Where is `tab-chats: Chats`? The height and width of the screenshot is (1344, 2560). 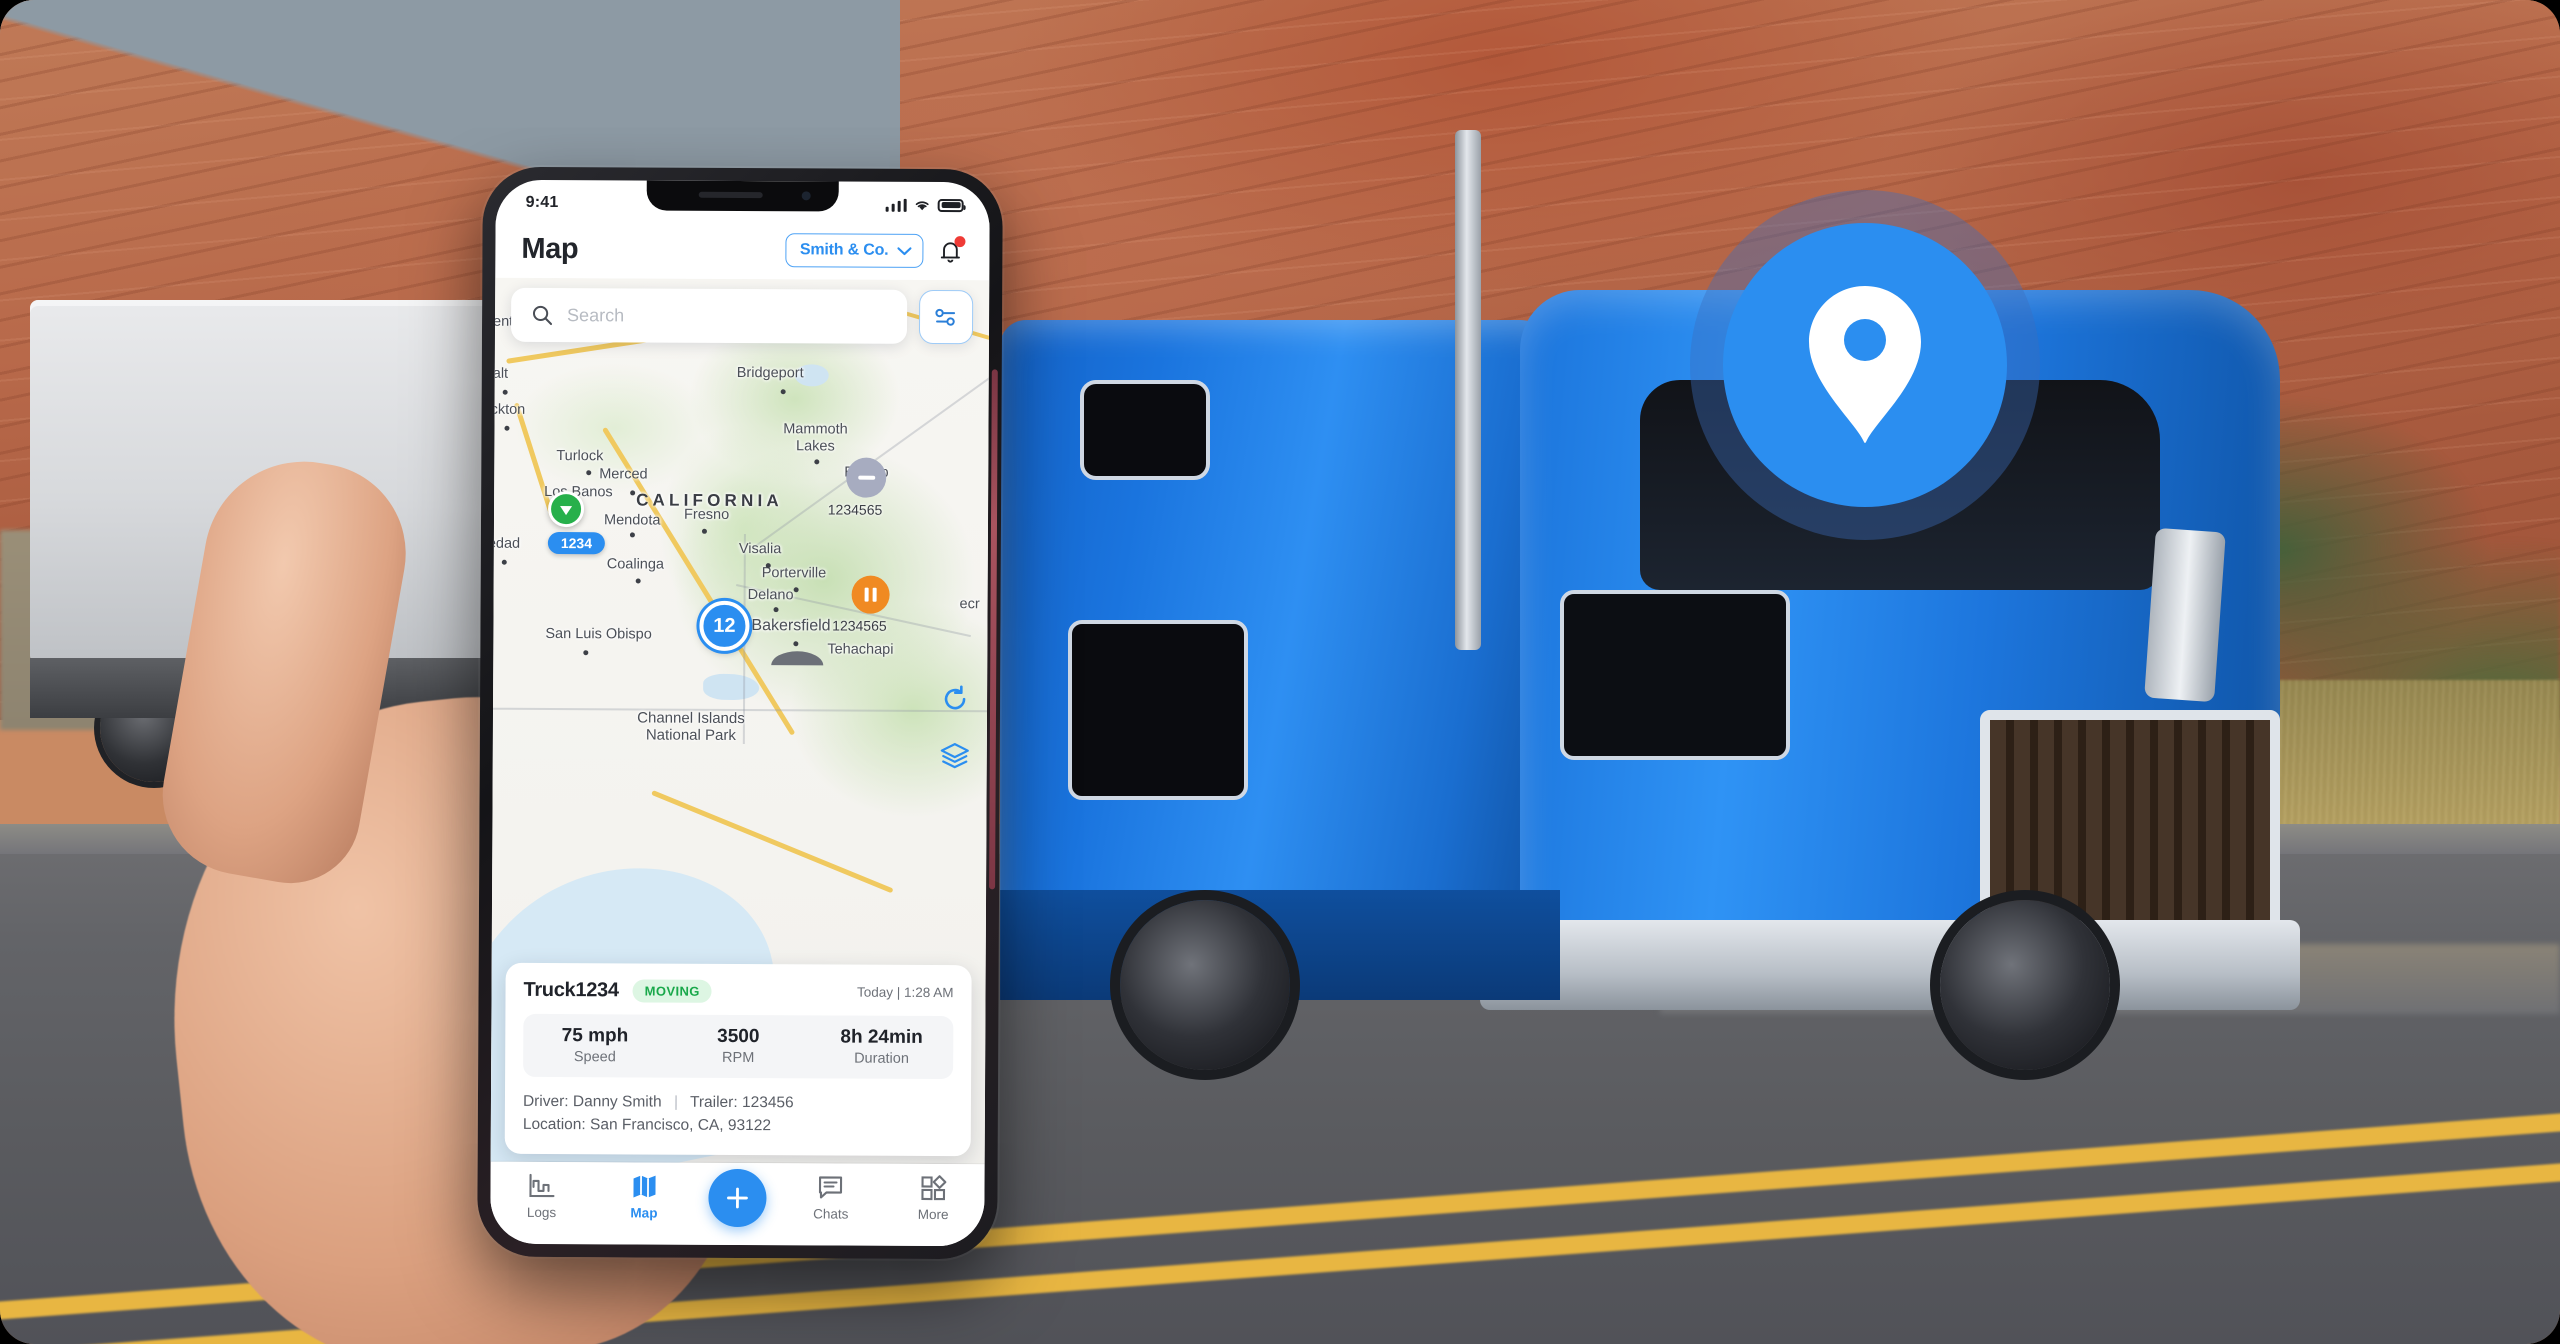
tab-chats: Chats is located at coordinates (831, 1197).